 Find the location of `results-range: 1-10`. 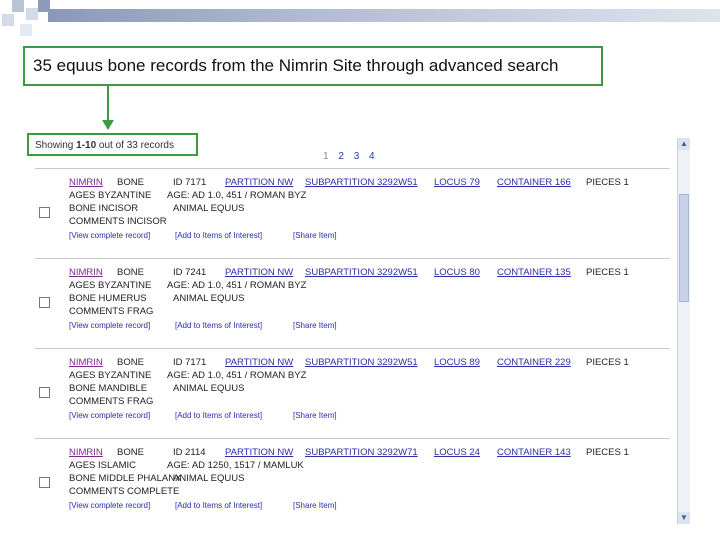

results-range: 1-10 is located at coordinates (86, 145).